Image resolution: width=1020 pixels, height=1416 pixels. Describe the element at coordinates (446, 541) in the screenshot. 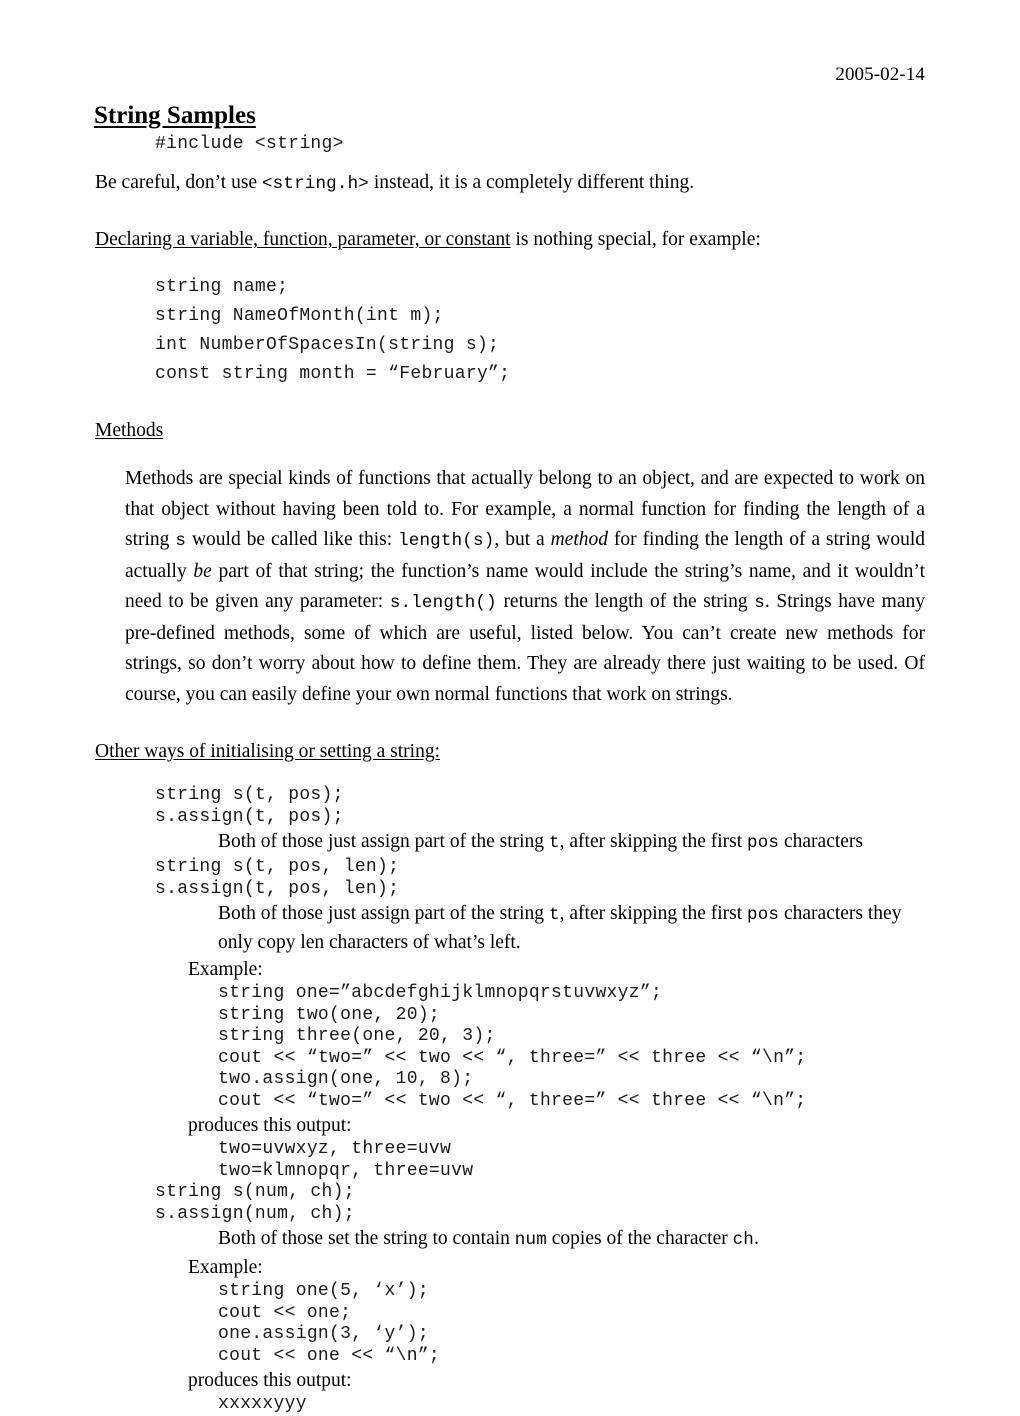

I see `methods-code-length: length(s)` at that location.